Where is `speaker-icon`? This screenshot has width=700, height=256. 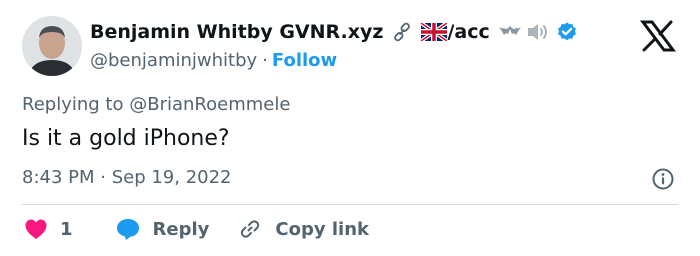
speaker-icon is located at coordinates (538, 32).